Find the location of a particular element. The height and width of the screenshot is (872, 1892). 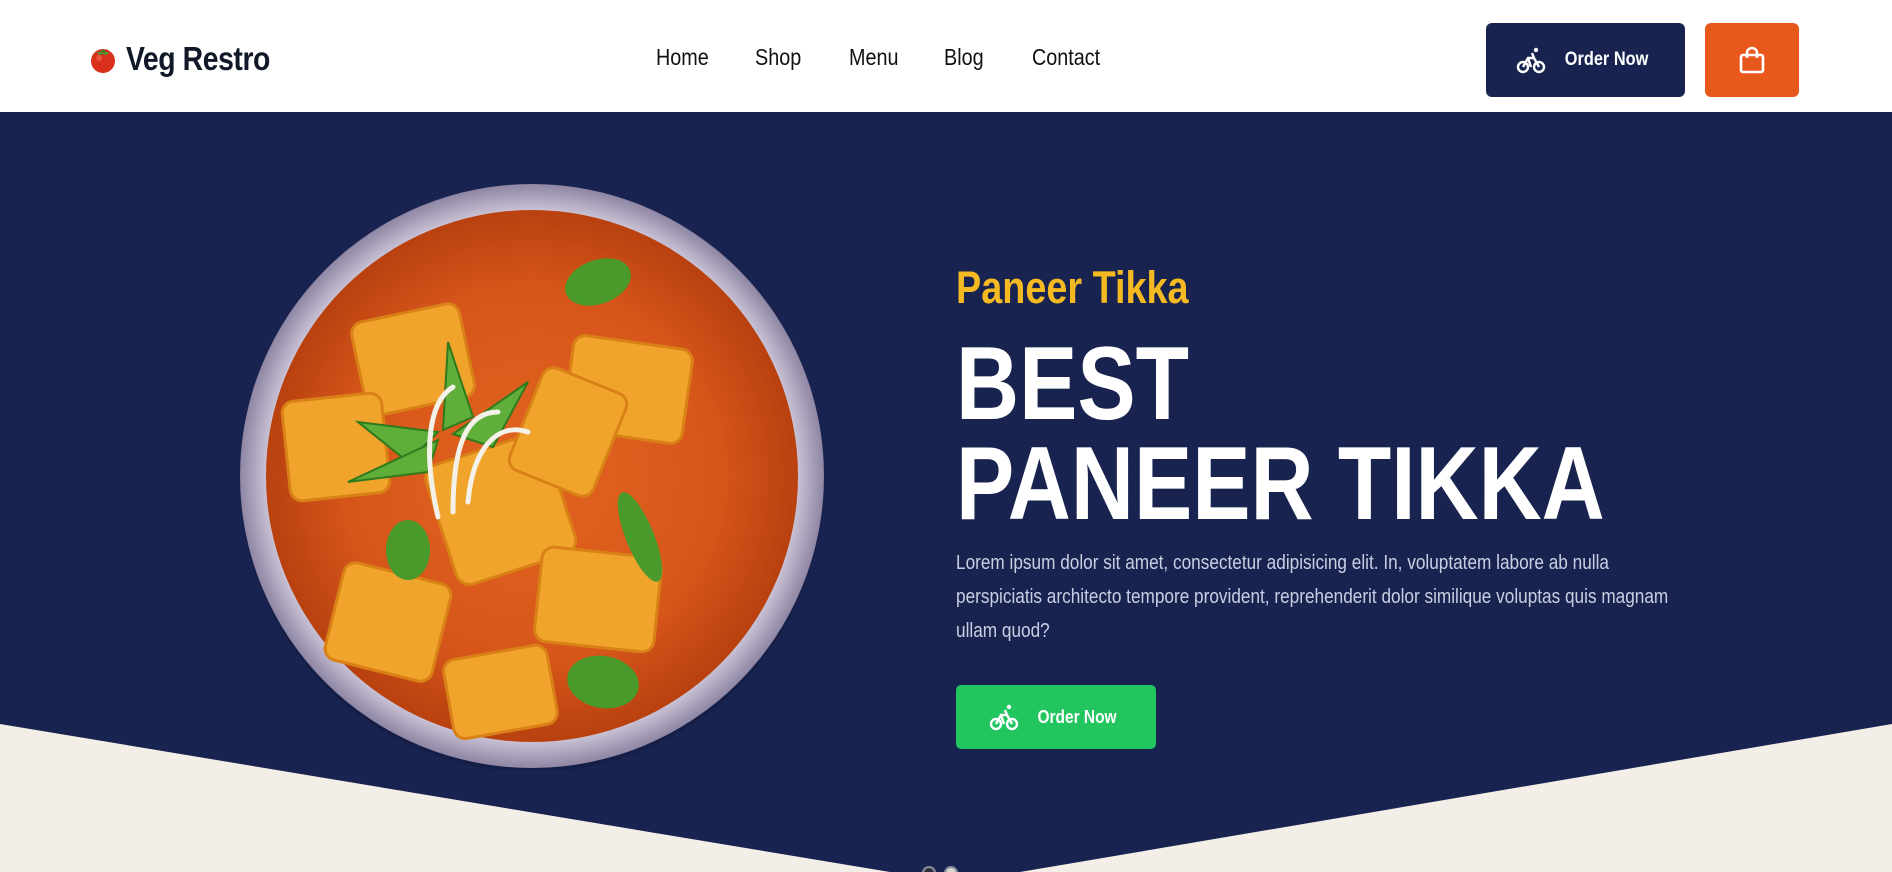

hero-title-line-2: PANEER TIKKA is located at coordinates (1280, 484).